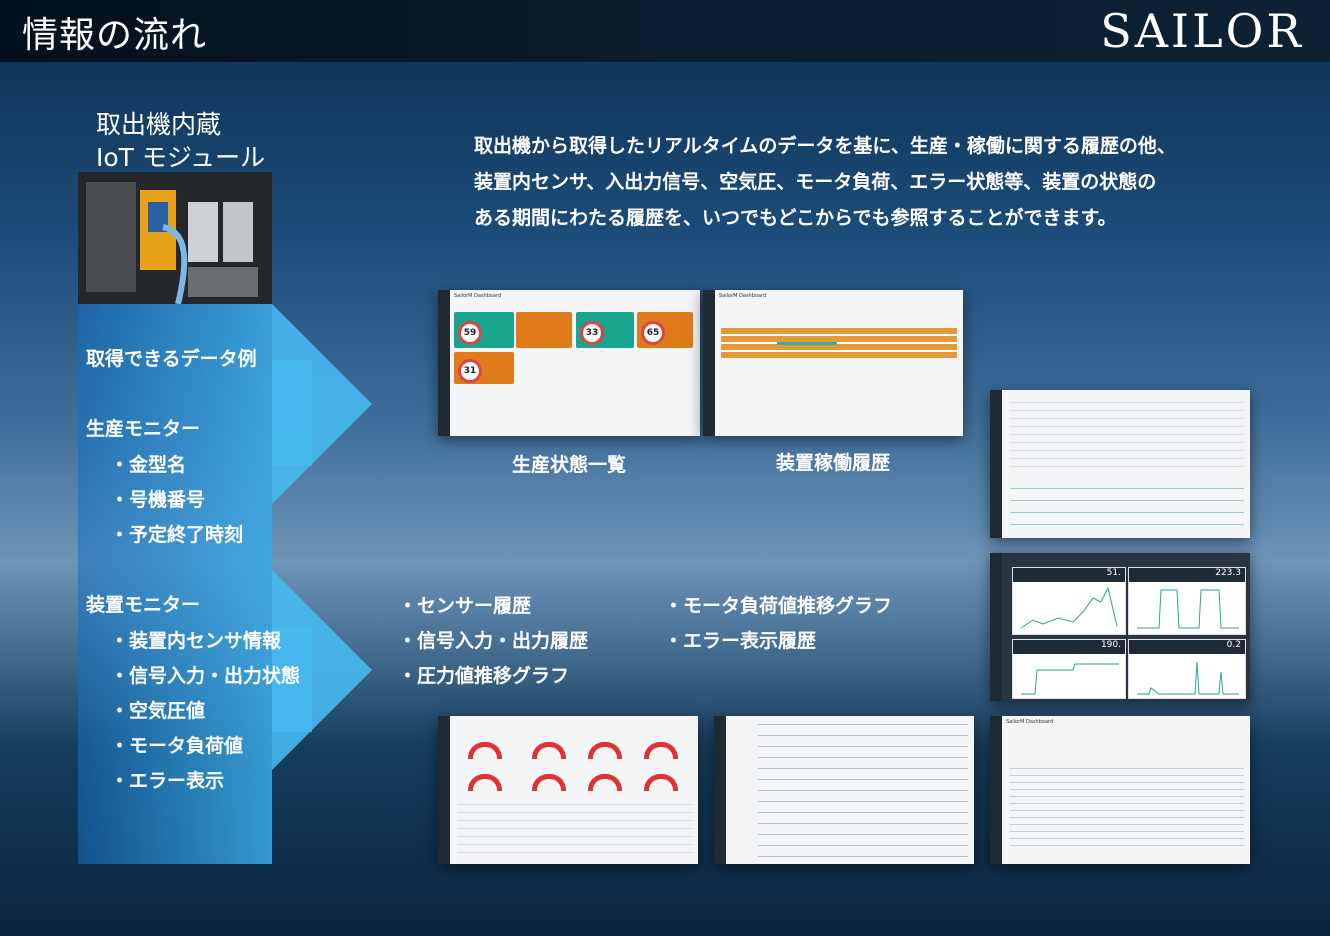 The width and height of the screenshot is (1330, 936). What do you see at coordinates (159, 124) in the screenshot?
I see `module-label-line1: 取出機内蔵` at bounding box center [159, 124].